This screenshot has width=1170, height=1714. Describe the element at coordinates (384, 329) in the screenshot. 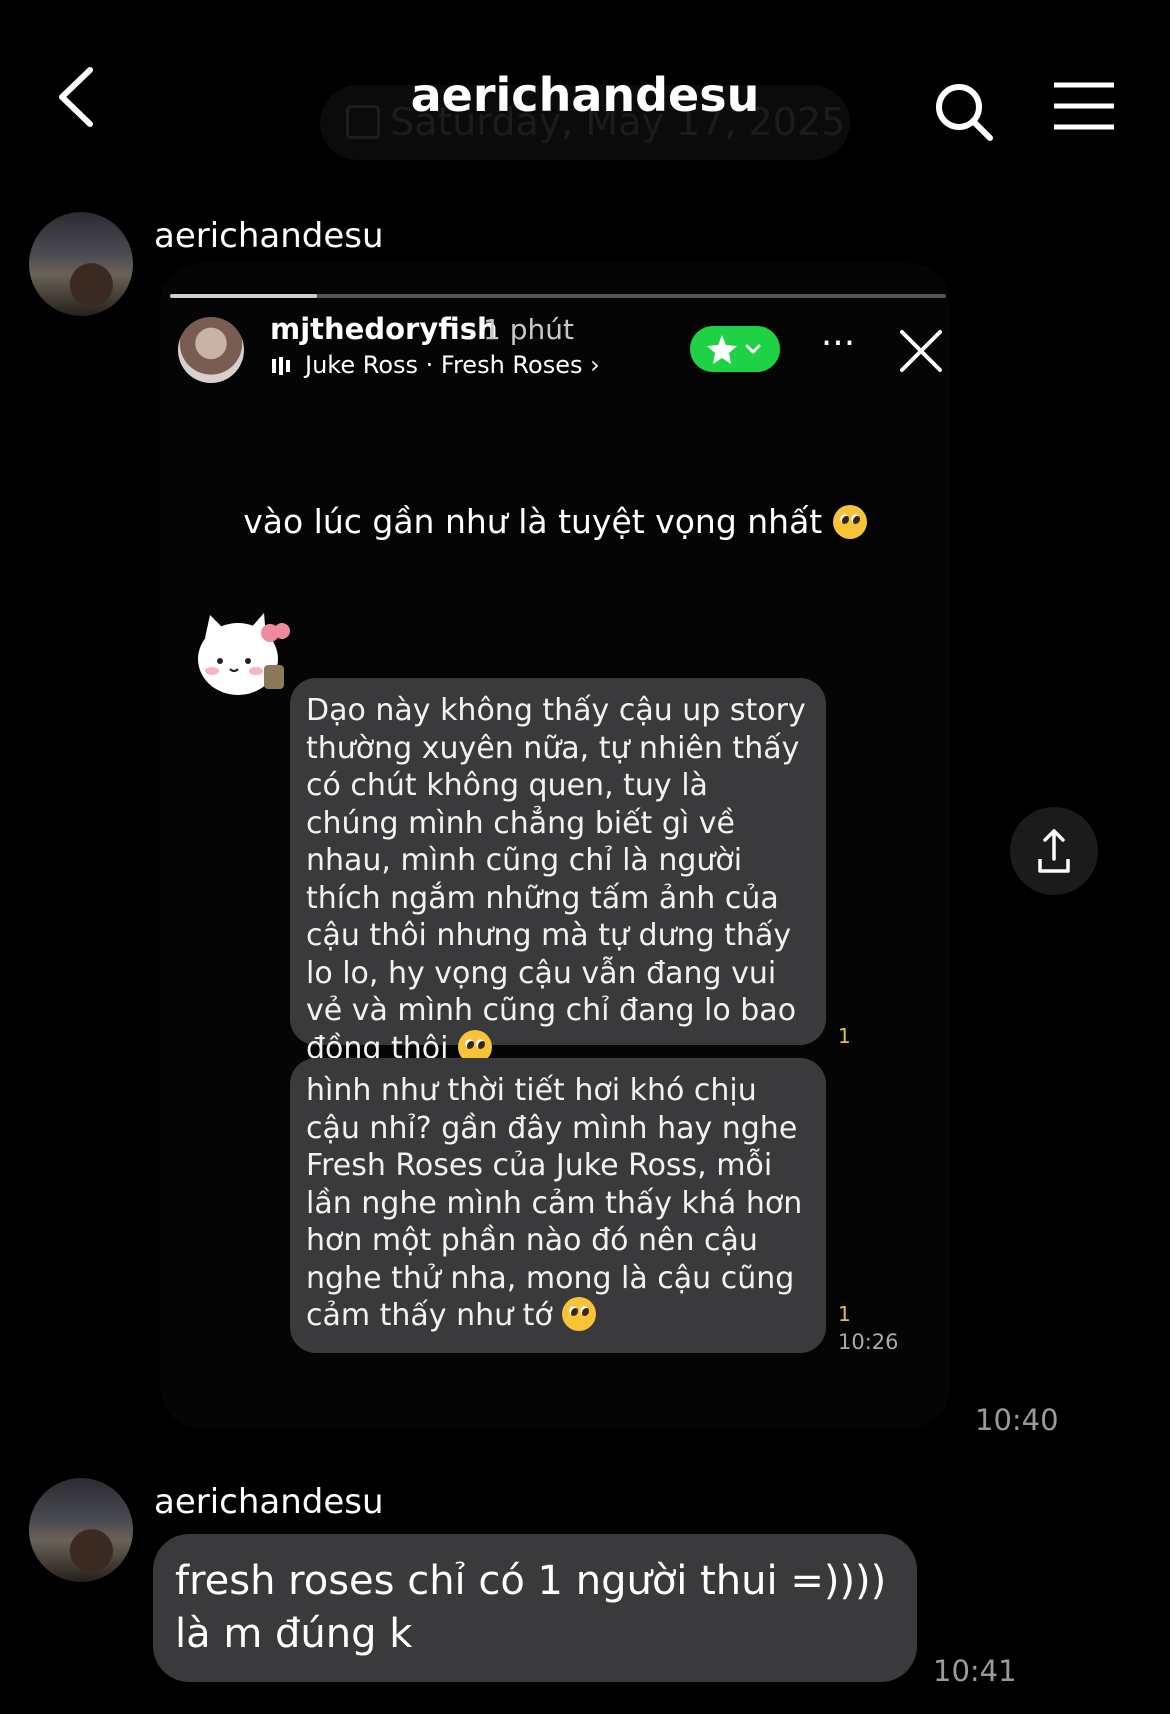

I see `story-author-name: mjthedoryfish` at that location.